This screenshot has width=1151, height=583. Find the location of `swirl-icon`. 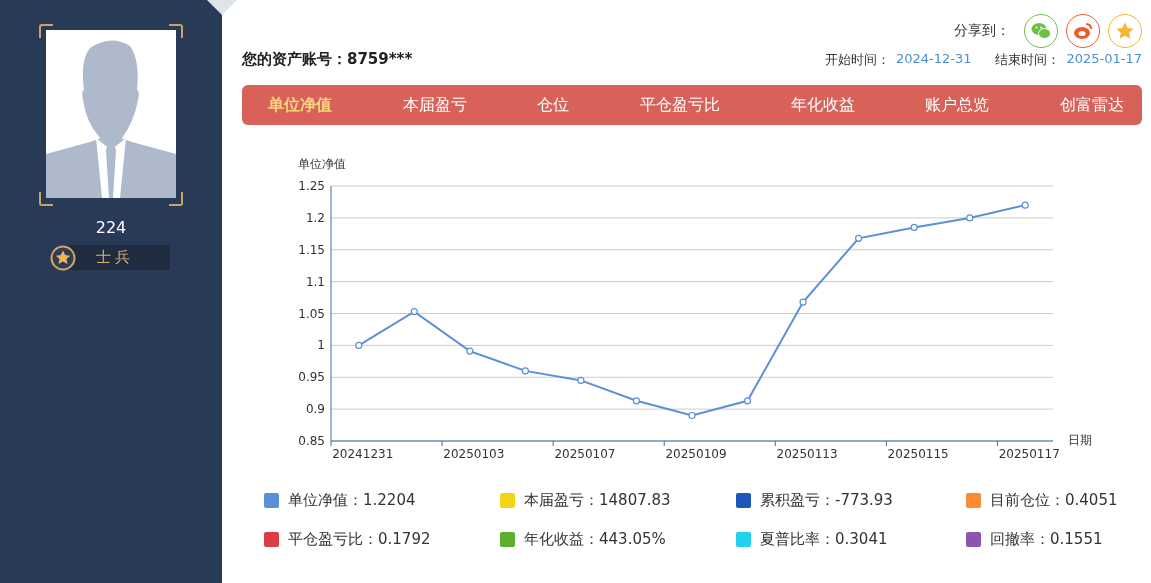

swirl-icon is located at coordinates (1083, 31).